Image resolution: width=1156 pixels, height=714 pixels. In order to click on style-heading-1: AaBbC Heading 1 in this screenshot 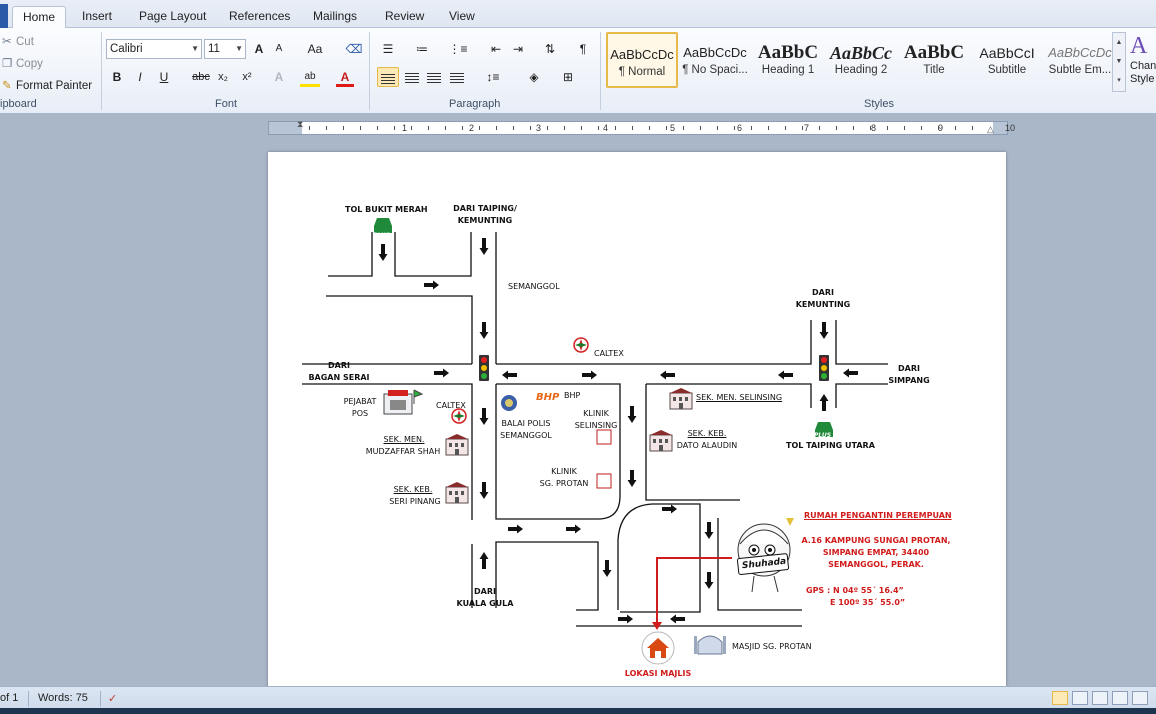, I will do `click(788, 60)`.